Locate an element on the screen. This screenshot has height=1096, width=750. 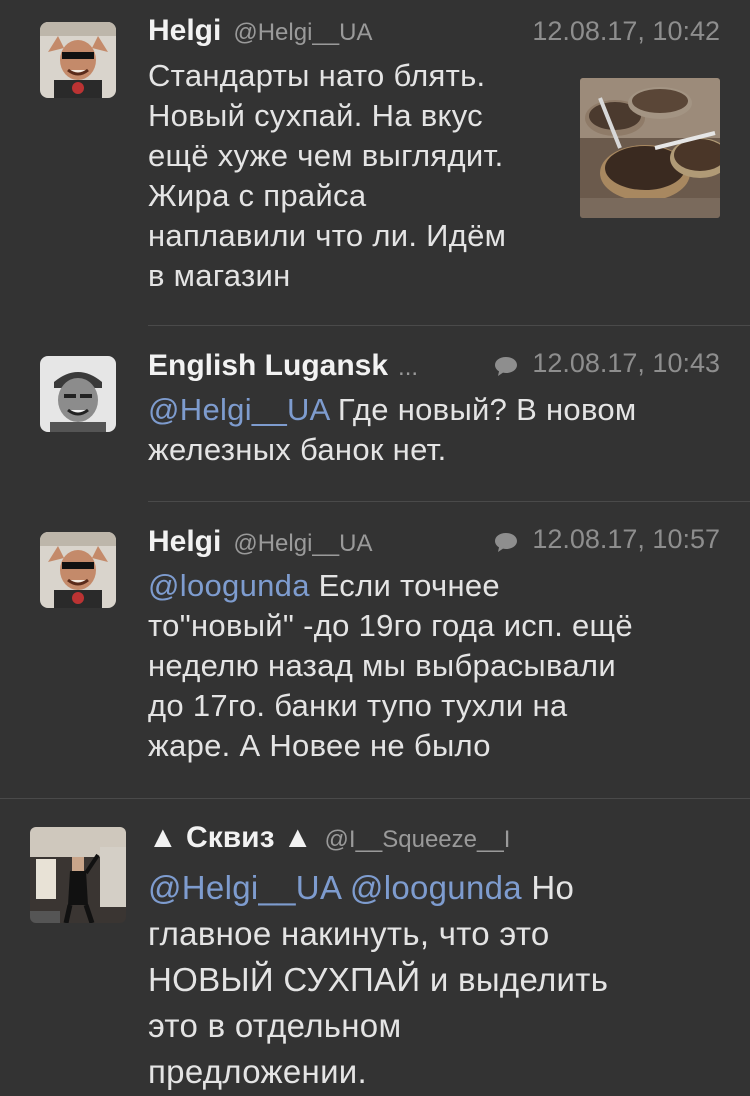
text-line: @Helgi__UA Где новый? В новом is located at coordinates (433, 410).